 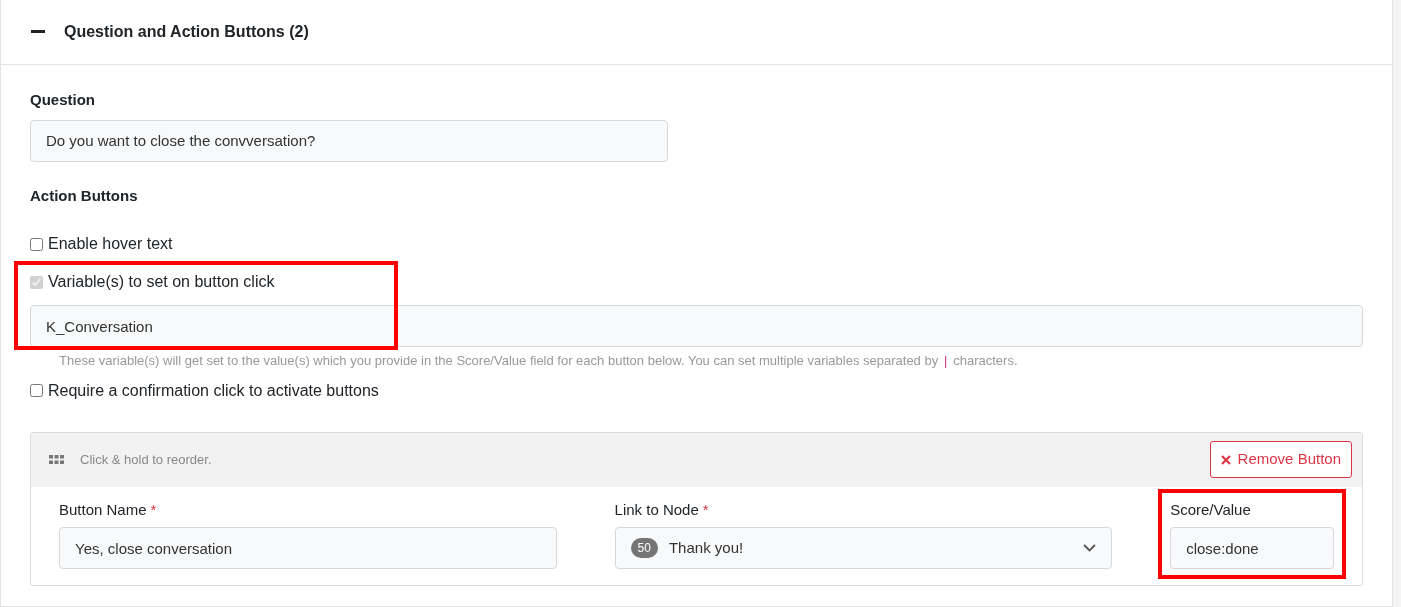 What do you see at coordinates (56, 459) in the screenshot?
I see `drag-handle-icon` at bounding box center [56, 459].